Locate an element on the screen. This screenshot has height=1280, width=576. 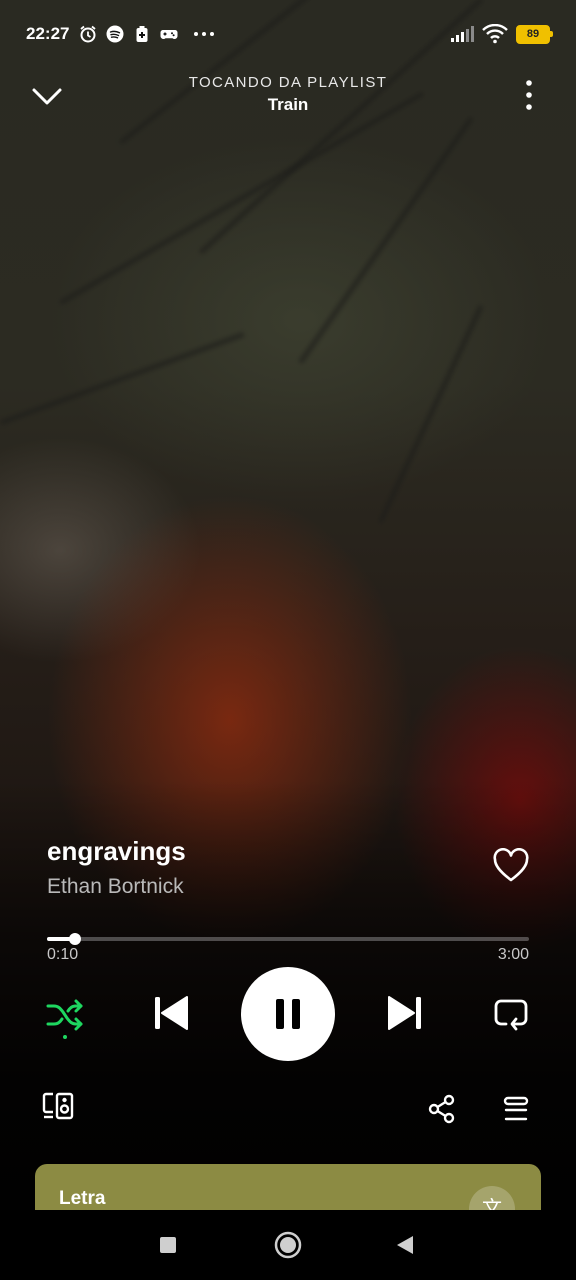
home-circle-icon is located at coordinates (288, 1245).